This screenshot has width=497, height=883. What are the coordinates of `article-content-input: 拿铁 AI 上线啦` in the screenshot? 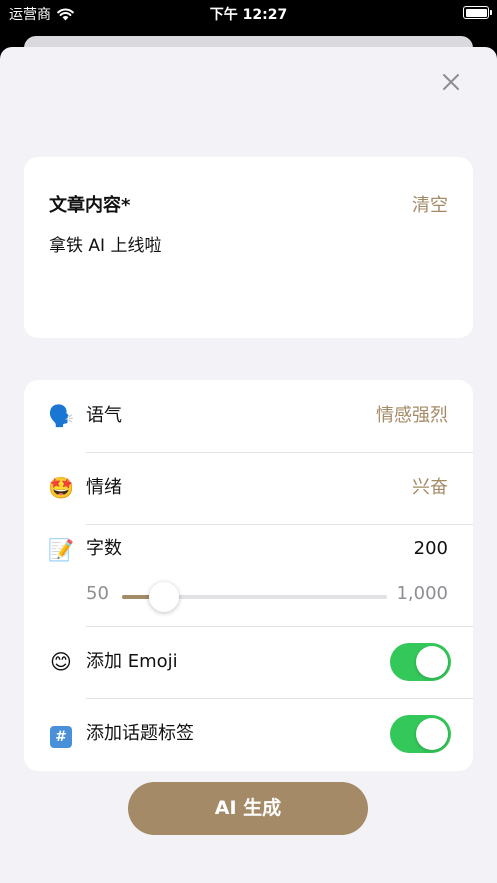 It's located at (105, 243).